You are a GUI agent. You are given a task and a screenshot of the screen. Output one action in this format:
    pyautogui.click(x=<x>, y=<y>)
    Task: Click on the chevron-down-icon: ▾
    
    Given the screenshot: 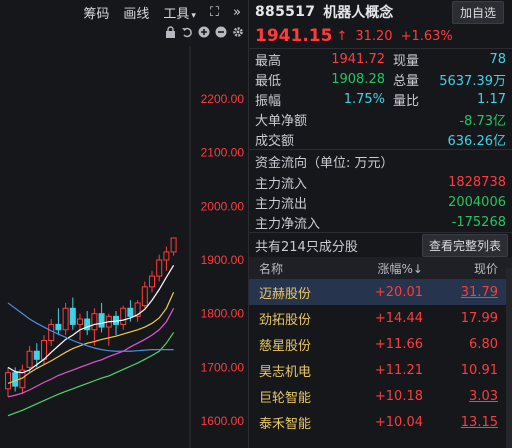 What is the action you would take?
    pyautogui.click(x=193, y=15)
    